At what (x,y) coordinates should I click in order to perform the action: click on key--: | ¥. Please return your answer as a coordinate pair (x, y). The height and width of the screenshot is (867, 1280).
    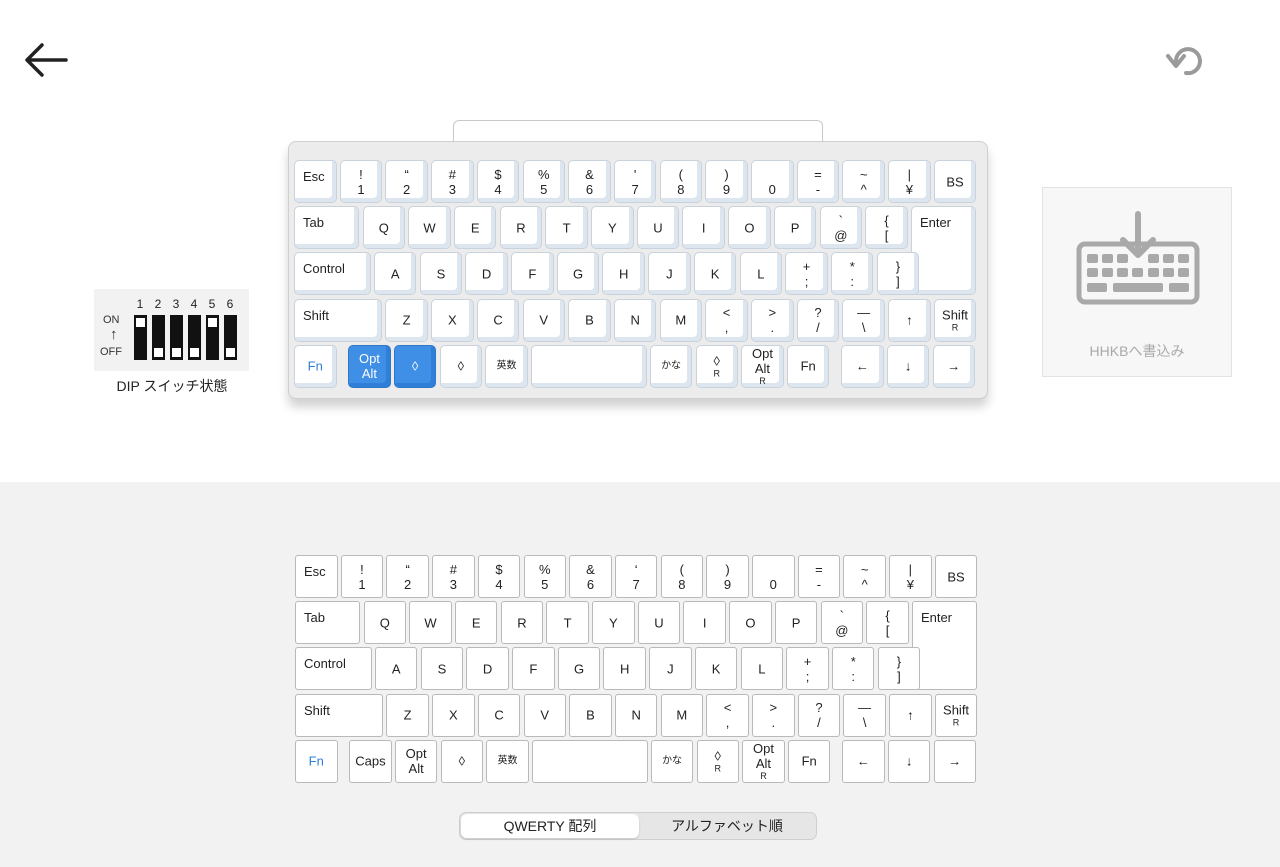
    Looking at the image, I should click on (909, 181).